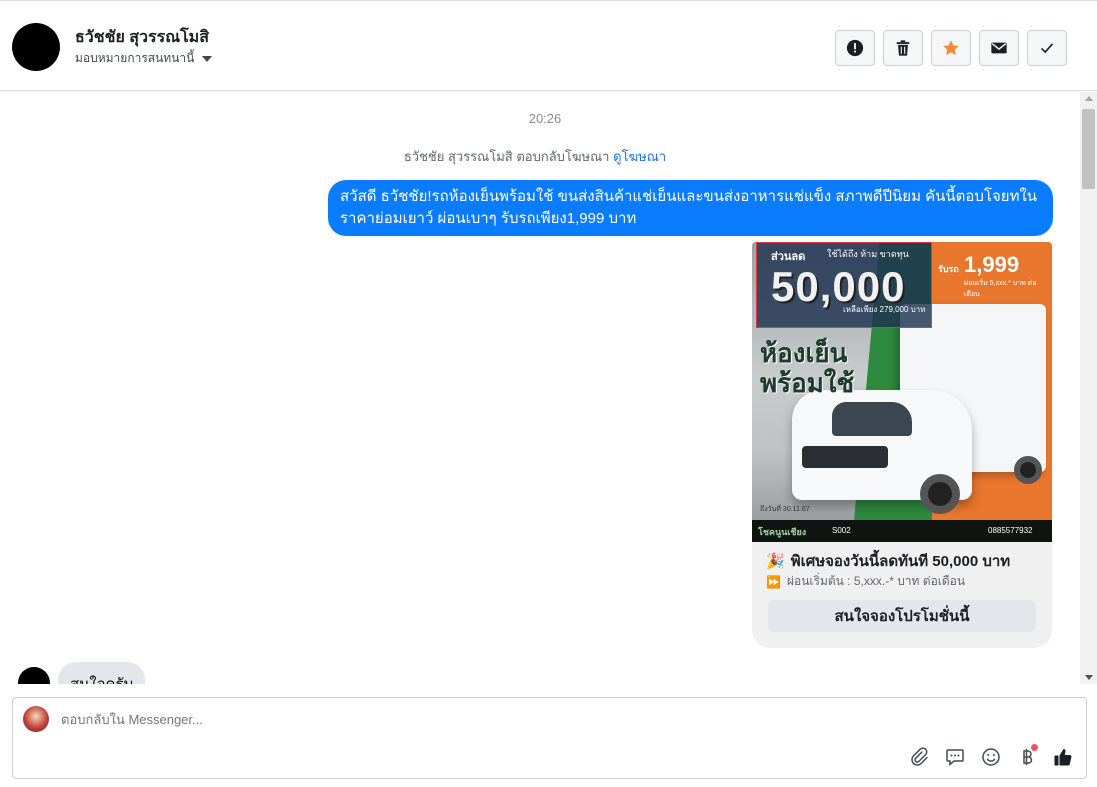 The height and width of the screenshot is (787, 1097). Describe the element at coordinates (1010, 530) in the screenshot. I see `dealer-phone: 0885577932` at that location.